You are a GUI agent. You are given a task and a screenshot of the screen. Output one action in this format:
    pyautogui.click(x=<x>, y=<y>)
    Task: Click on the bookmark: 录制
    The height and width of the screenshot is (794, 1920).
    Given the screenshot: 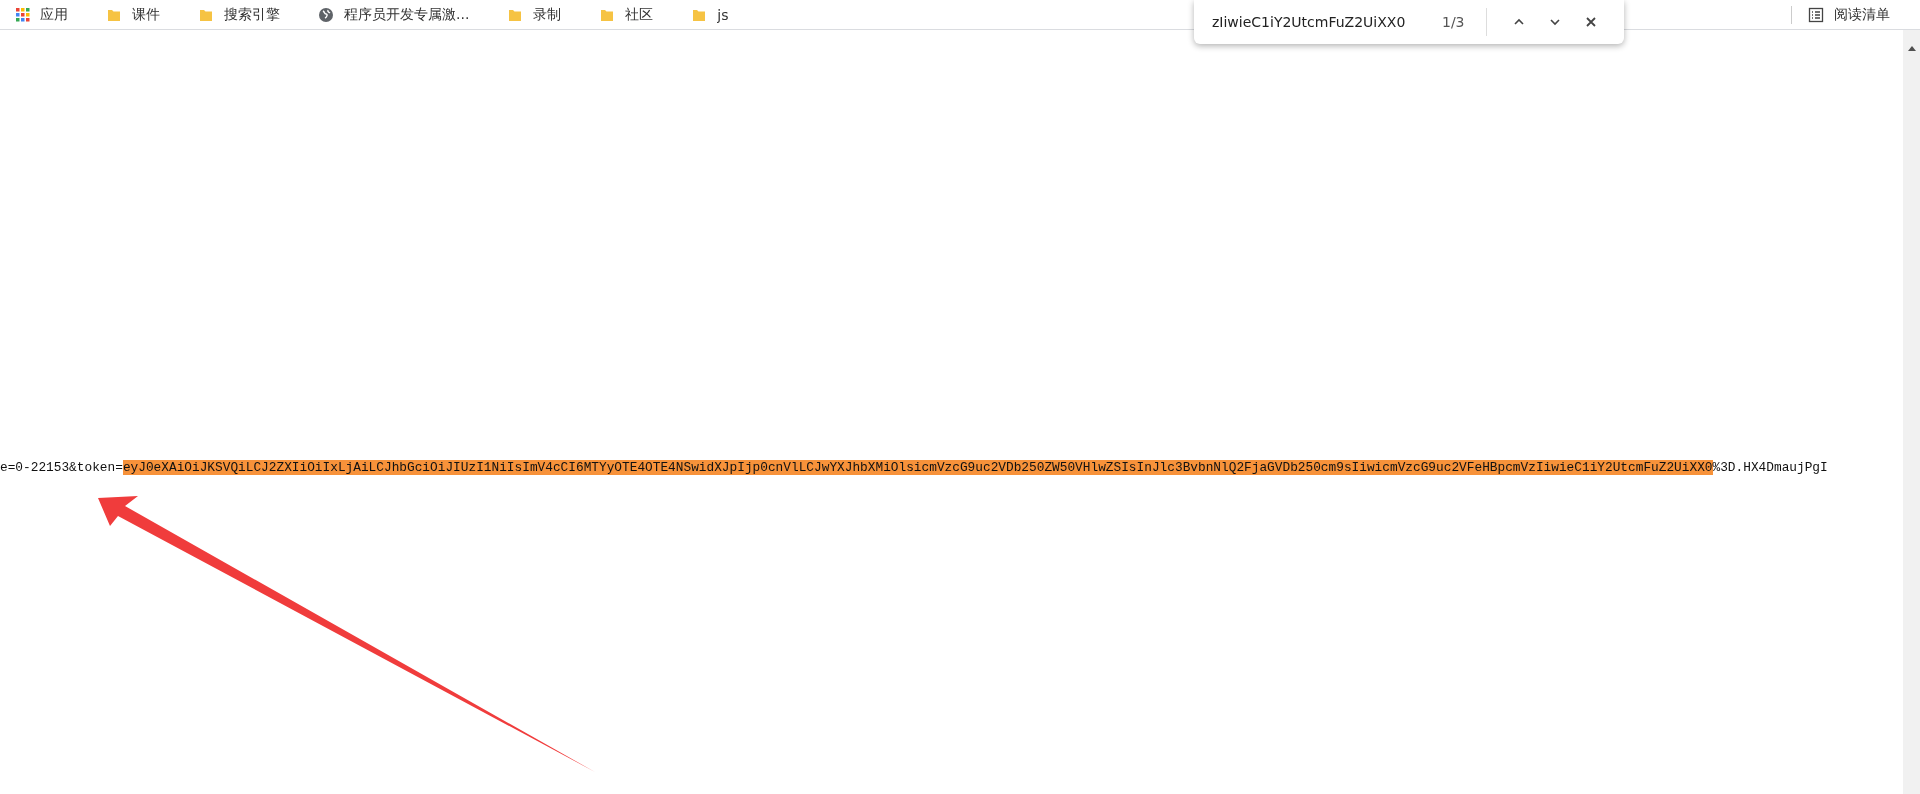 What is the action you would take?
    pyautogui.click(x=543, y=14)
    